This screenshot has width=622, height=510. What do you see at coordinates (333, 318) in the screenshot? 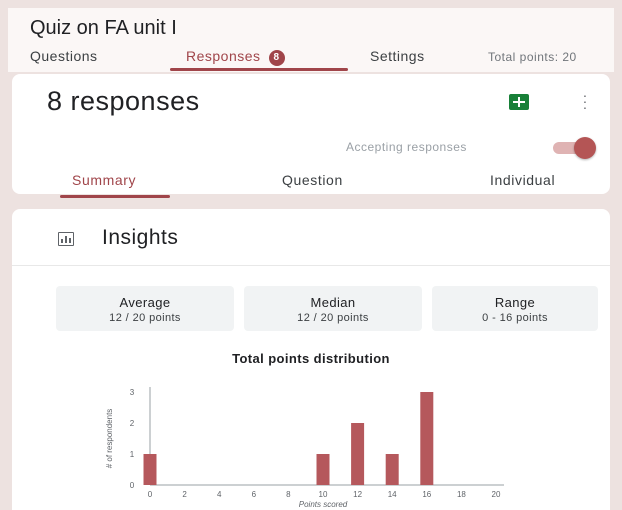
I see `stat-median-value: 12 / 20 points` at bounding box center [333, 318].